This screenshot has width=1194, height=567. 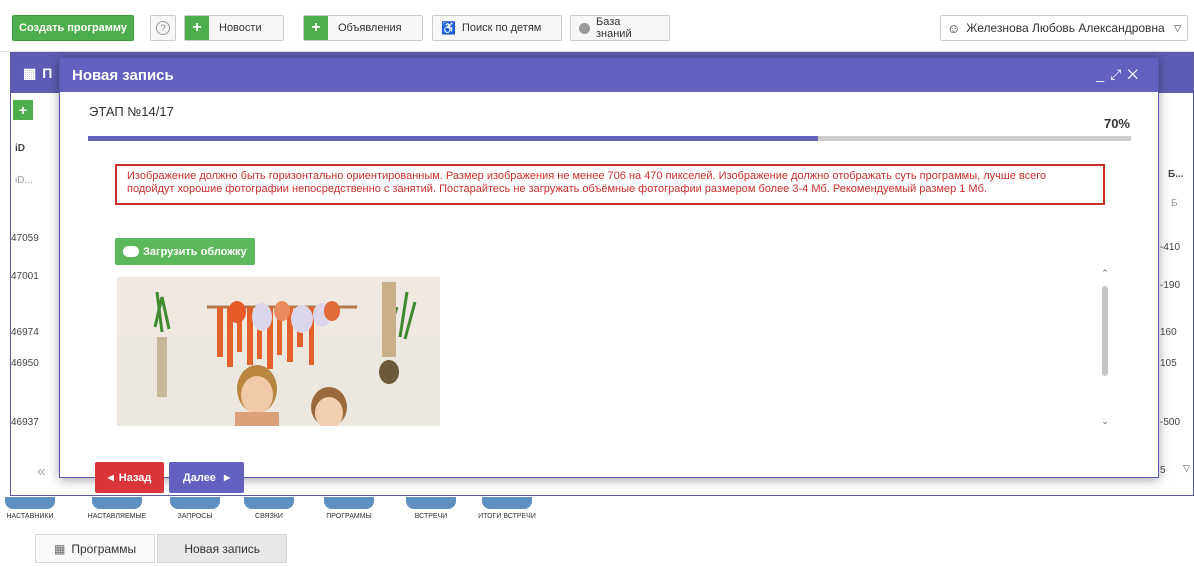 I want to click on nav-label: НАСТАВЛЯЕМЫЕ, so click(x=117, y=516).